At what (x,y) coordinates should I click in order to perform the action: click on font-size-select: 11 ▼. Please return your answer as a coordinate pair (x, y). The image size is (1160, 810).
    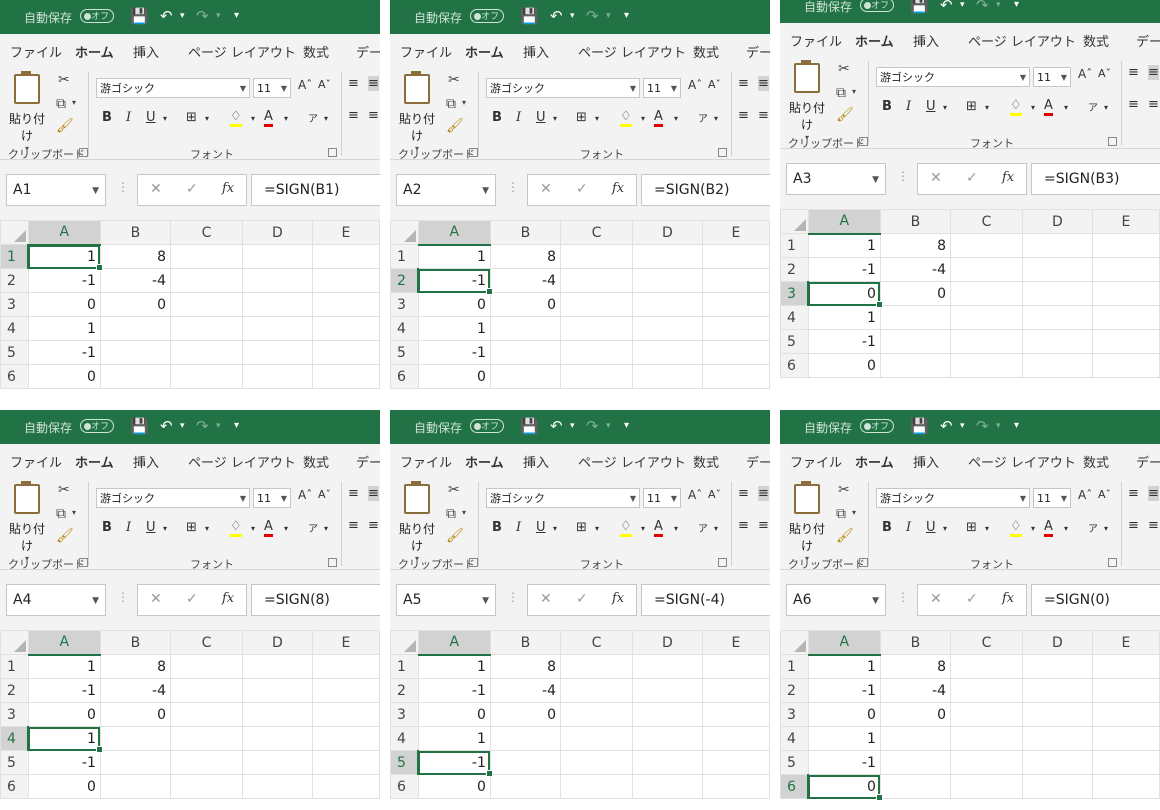
    Looking at the image, I should click on (272, 88).